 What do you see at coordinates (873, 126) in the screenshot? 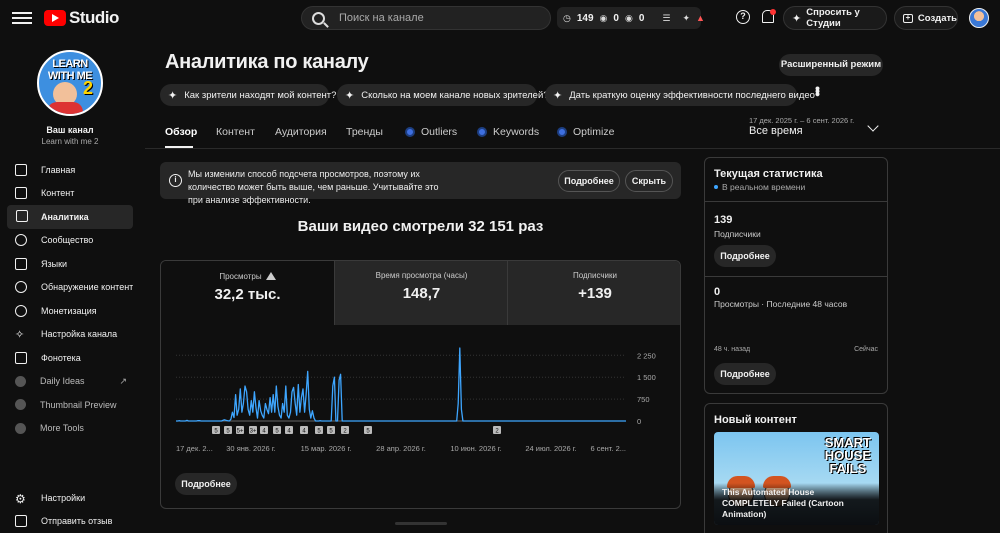
I see `chevron-down-icon` at bounding box center [873, 126].